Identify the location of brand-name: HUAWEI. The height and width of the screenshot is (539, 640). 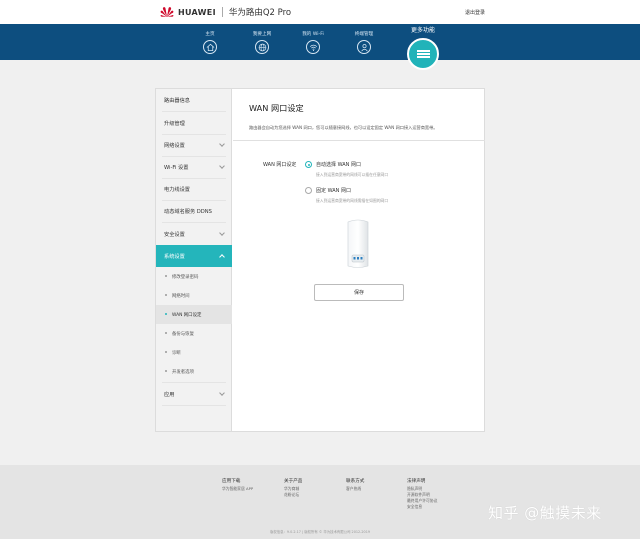
(197, 12).